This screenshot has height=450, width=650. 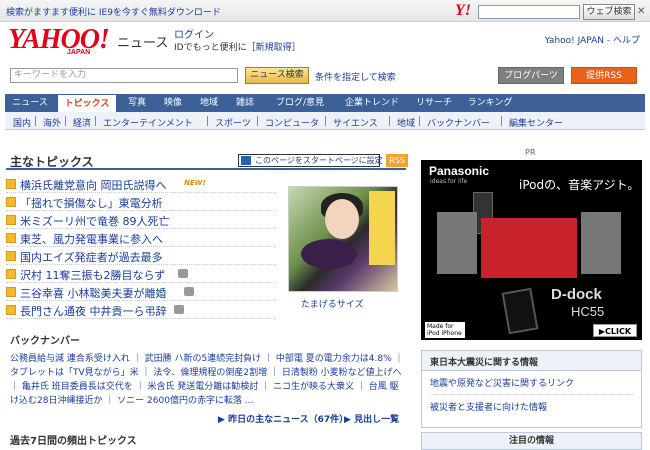 I want to click on web-search-button: ウェブ検索, so click(x=609, y=12).